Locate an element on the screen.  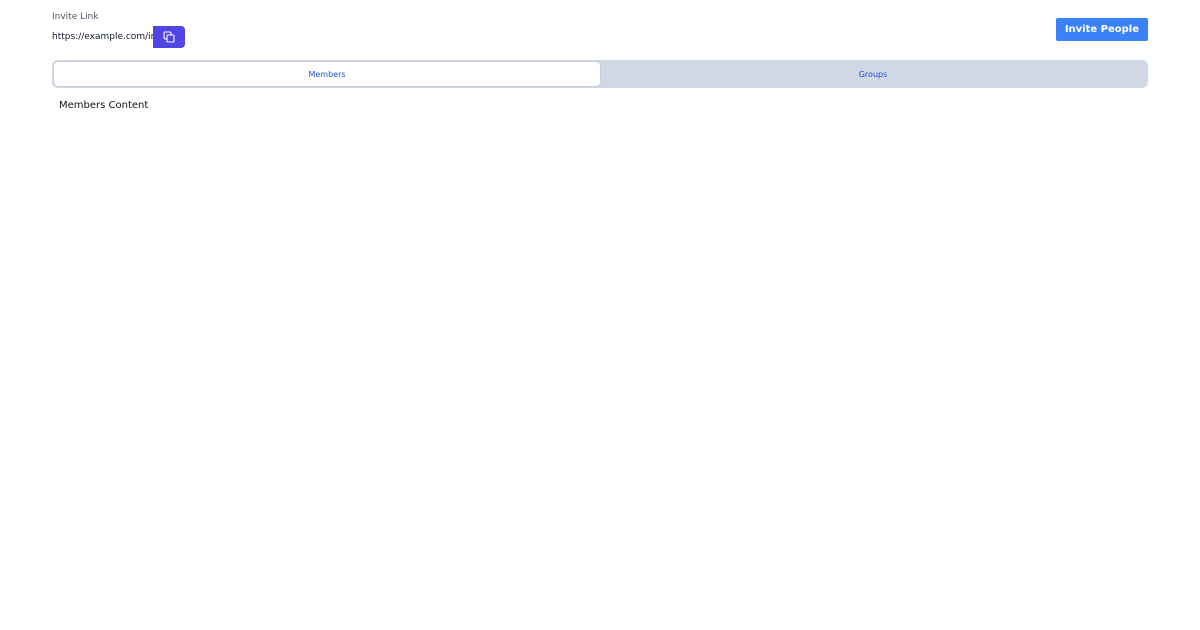
tab-members: Members is located at coordinates (327, 74).